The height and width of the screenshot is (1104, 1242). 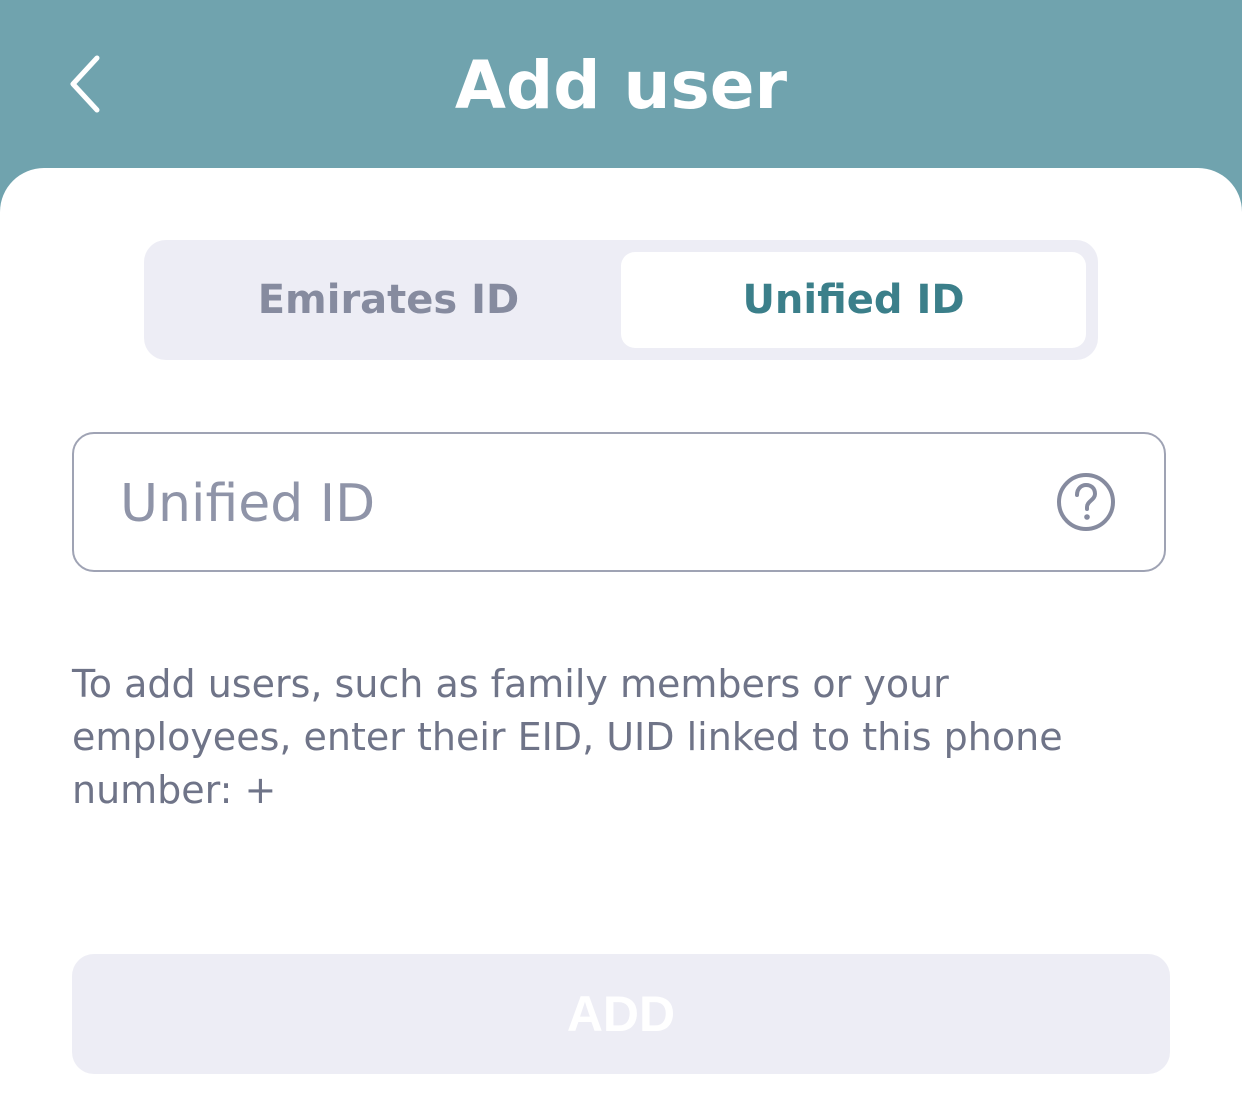 What do you see at coordinates (621, 85) in the screenshot?
I see `page-title: Add user` at bounding box center [621, 85].